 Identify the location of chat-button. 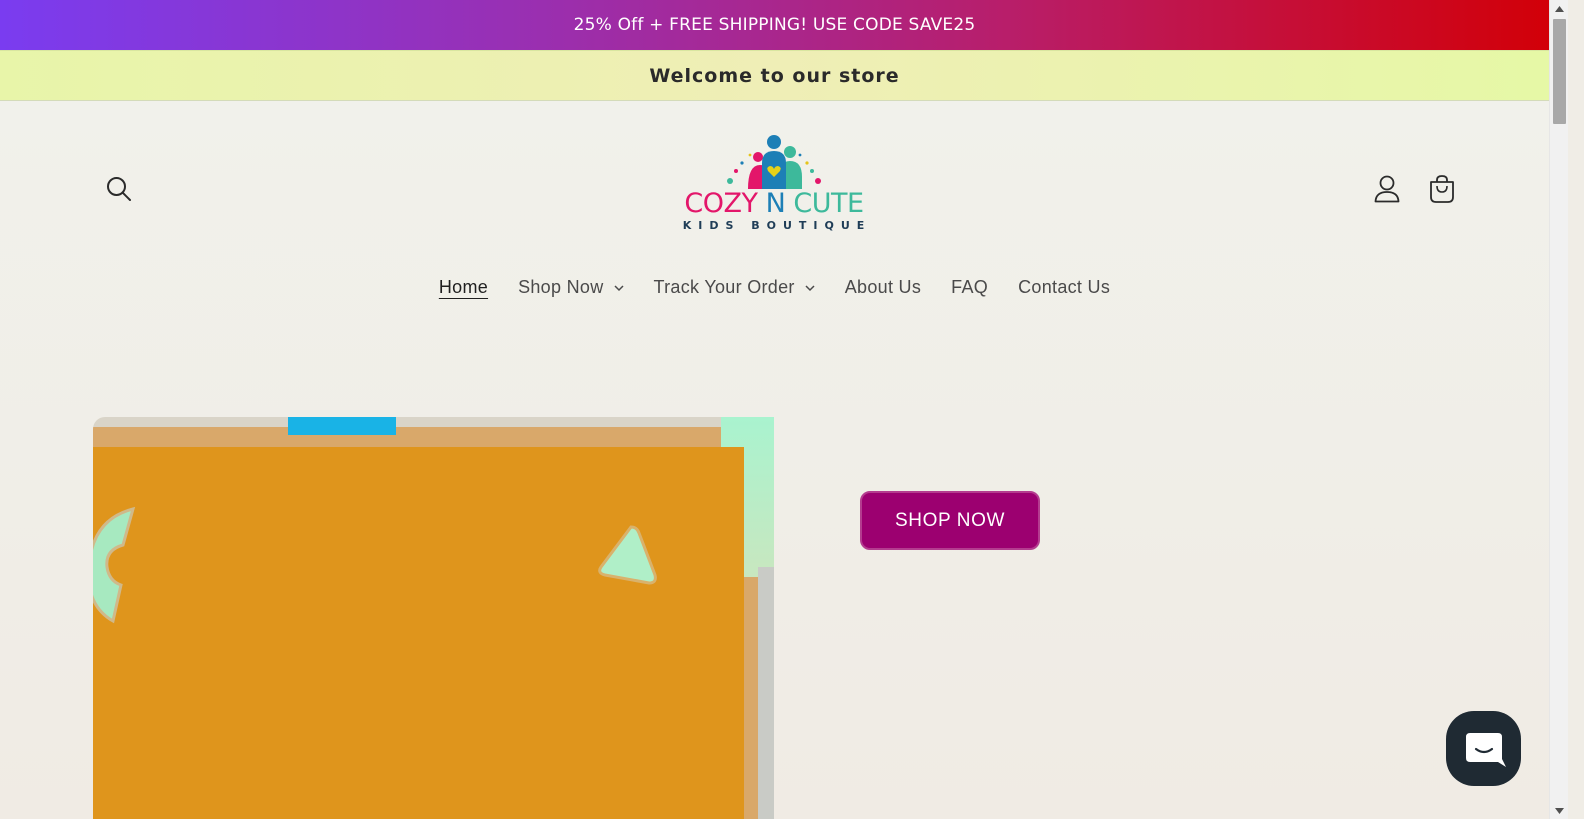
(1483, 748).